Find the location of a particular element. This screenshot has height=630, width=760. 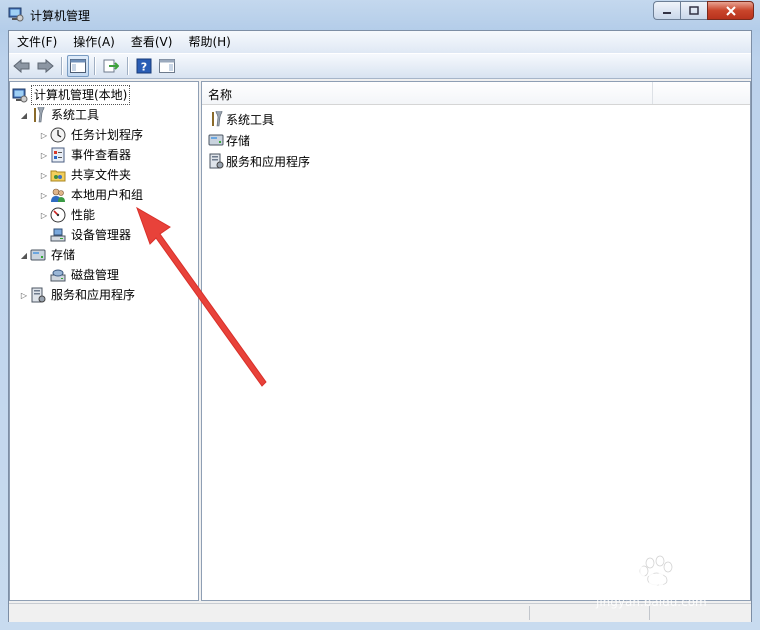

annotation-arrow is located at coordinates (201, 296).